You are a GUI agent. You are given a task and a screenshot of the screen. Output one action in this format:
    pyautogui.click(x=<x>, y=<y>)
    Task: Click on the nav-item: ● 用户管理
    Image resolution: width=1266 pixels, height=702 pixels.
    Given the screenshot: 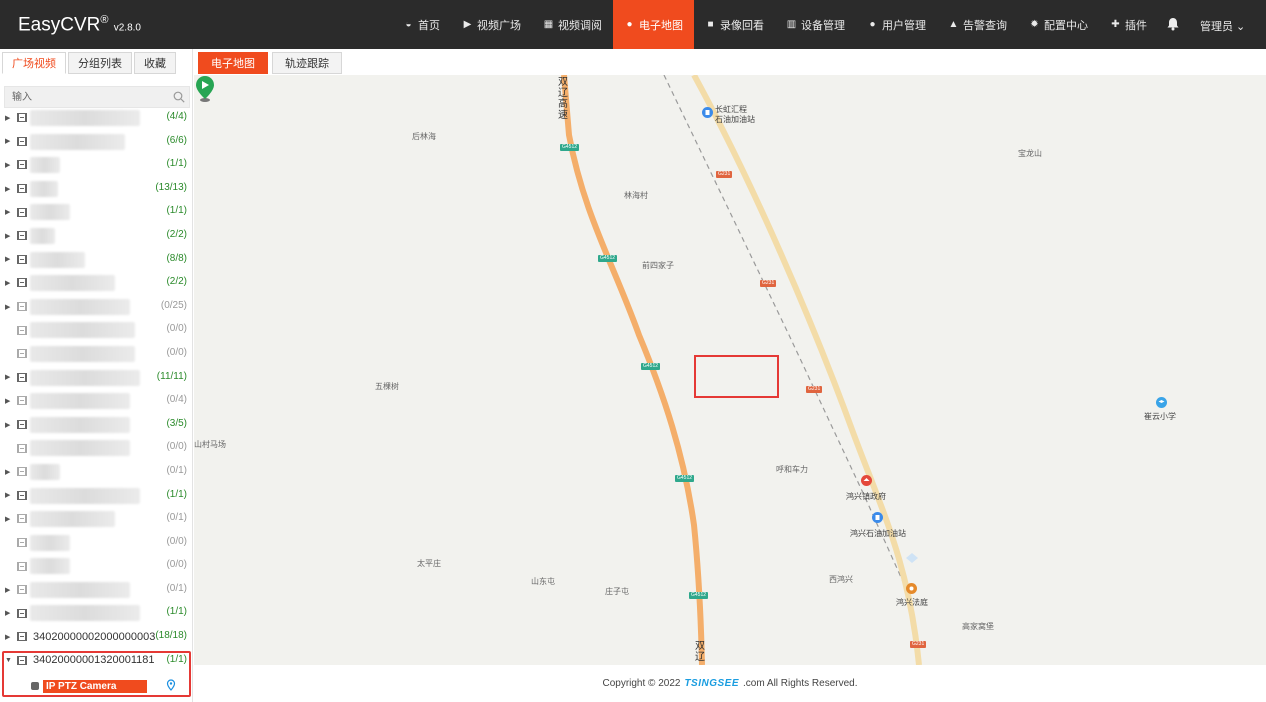 What is the action you would take?
    pyautogui.click(x=896, y=24)
    